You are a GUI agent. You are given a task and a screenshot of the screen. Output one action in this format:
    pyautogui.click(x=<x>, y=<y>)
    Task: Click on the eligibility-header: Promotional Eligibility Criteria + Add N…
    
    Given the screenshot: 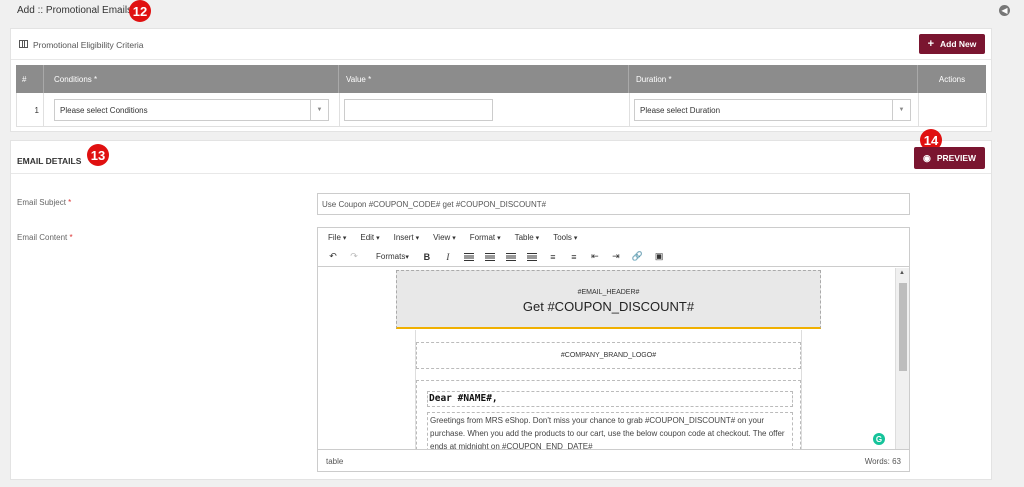 What is the action you would take?
    pyautogui.click(x=501, y=44)
    